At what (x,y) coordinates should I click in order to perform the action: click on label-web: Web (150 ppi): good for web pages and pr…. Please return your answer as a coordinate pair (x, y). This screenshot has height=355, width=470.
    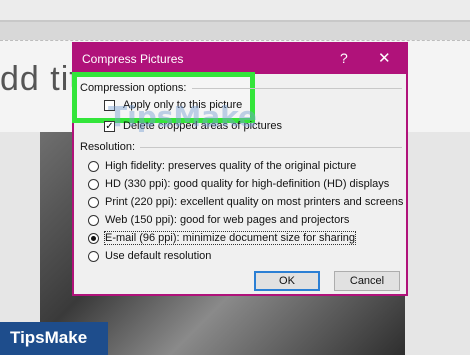
    Looking at the image, I should click on (227, 220).